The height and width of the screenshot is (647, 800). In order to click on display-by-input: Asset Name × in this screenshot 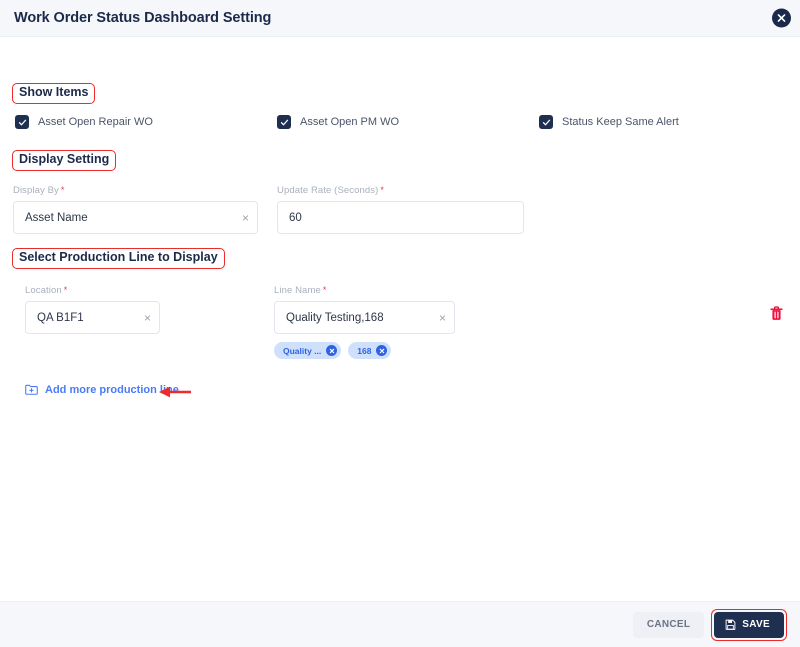, I will do `click(135, 217)`.